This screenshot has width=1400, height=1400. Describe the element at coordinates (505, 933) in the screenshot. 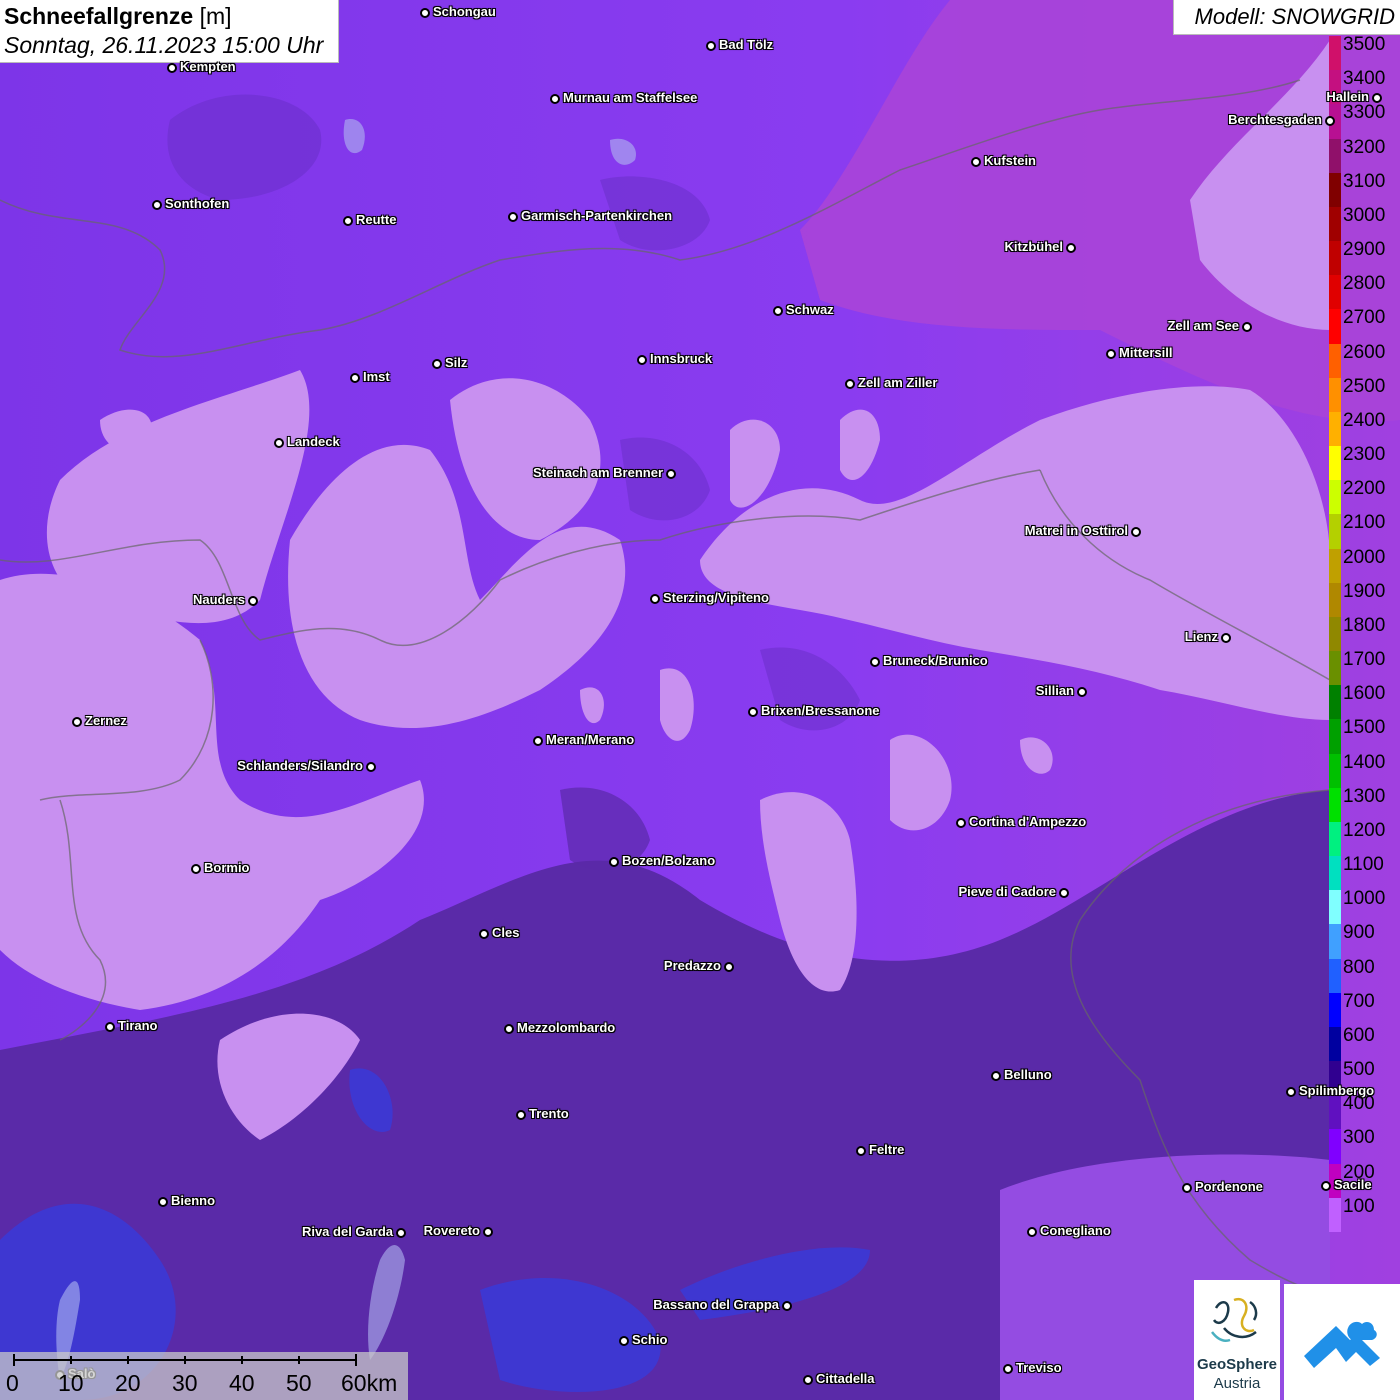

I see `city-label: Cles` at that location.